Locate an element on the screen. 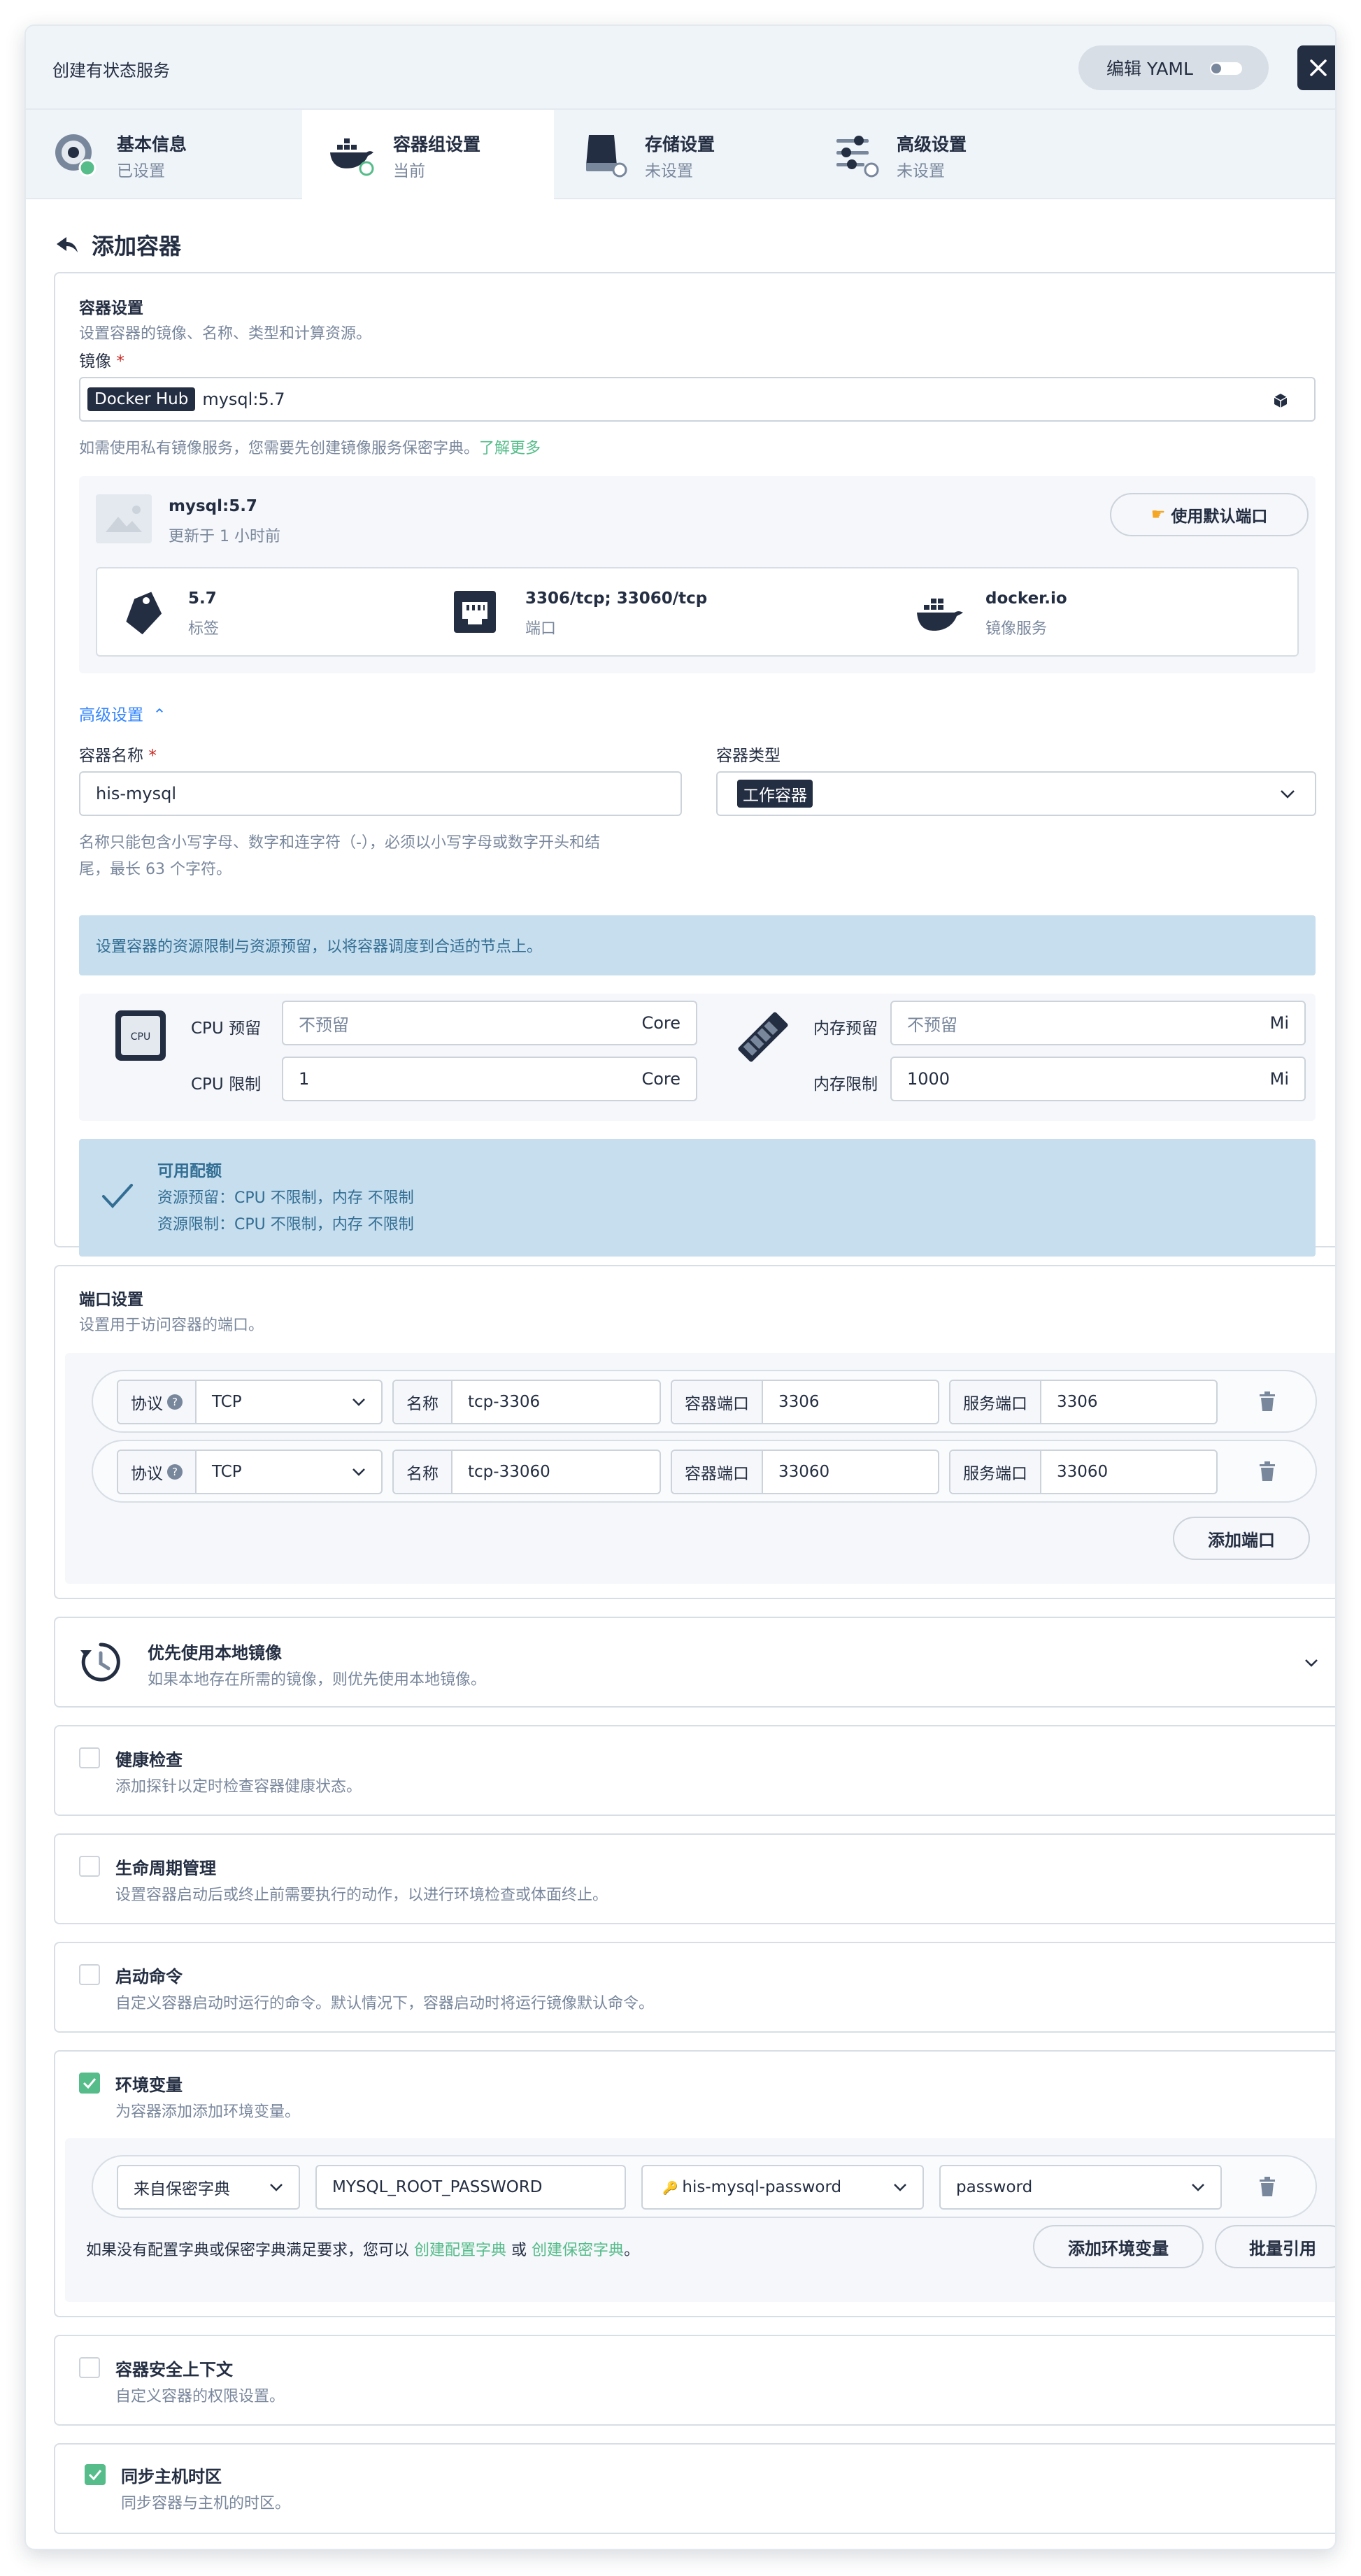 The height and width of the screenshot is (2576, 1361). back-arrow-icon is located at coordinates (67, 245).